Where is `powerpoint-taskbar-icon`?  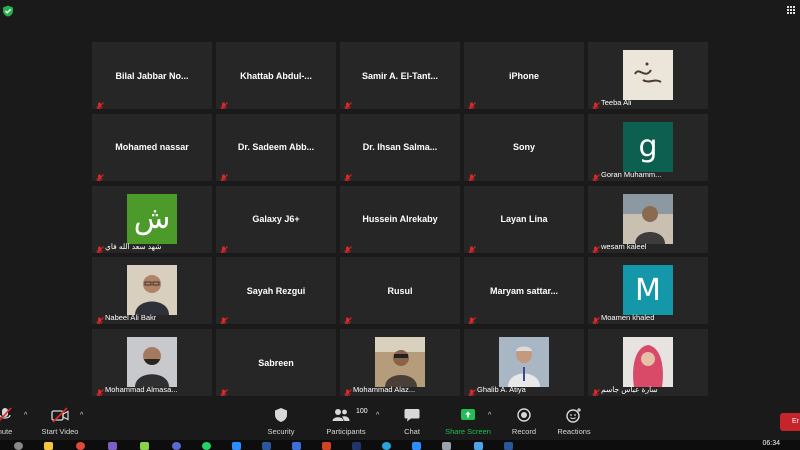 powerpoint-taskbar-icon is located at coordinates (326, 446).